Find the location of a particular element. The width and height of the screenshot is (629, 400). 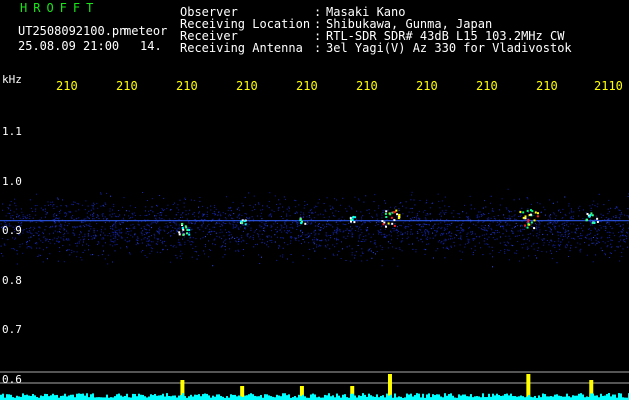

echo-layer is located at coordinates (388, 222).